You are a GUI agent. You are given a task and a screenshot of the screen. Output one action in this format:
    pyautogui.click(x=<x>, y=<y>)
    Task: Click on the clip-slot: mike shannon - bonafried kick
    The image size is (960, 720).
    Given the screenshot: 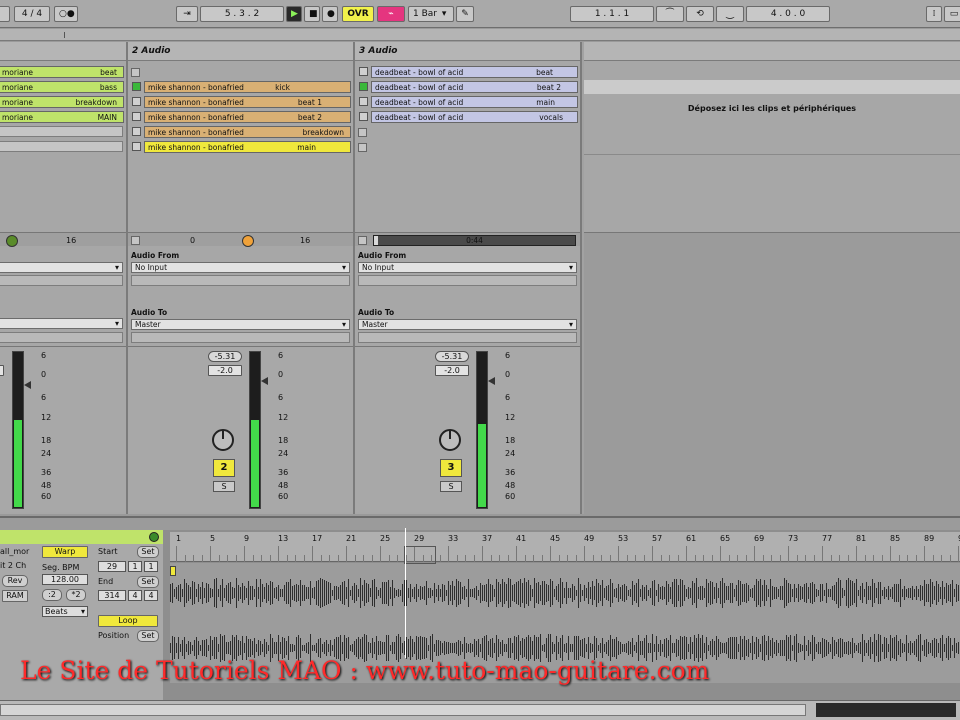 What is the action you would take?
    pyautogui.click(x=241, y=87)
    